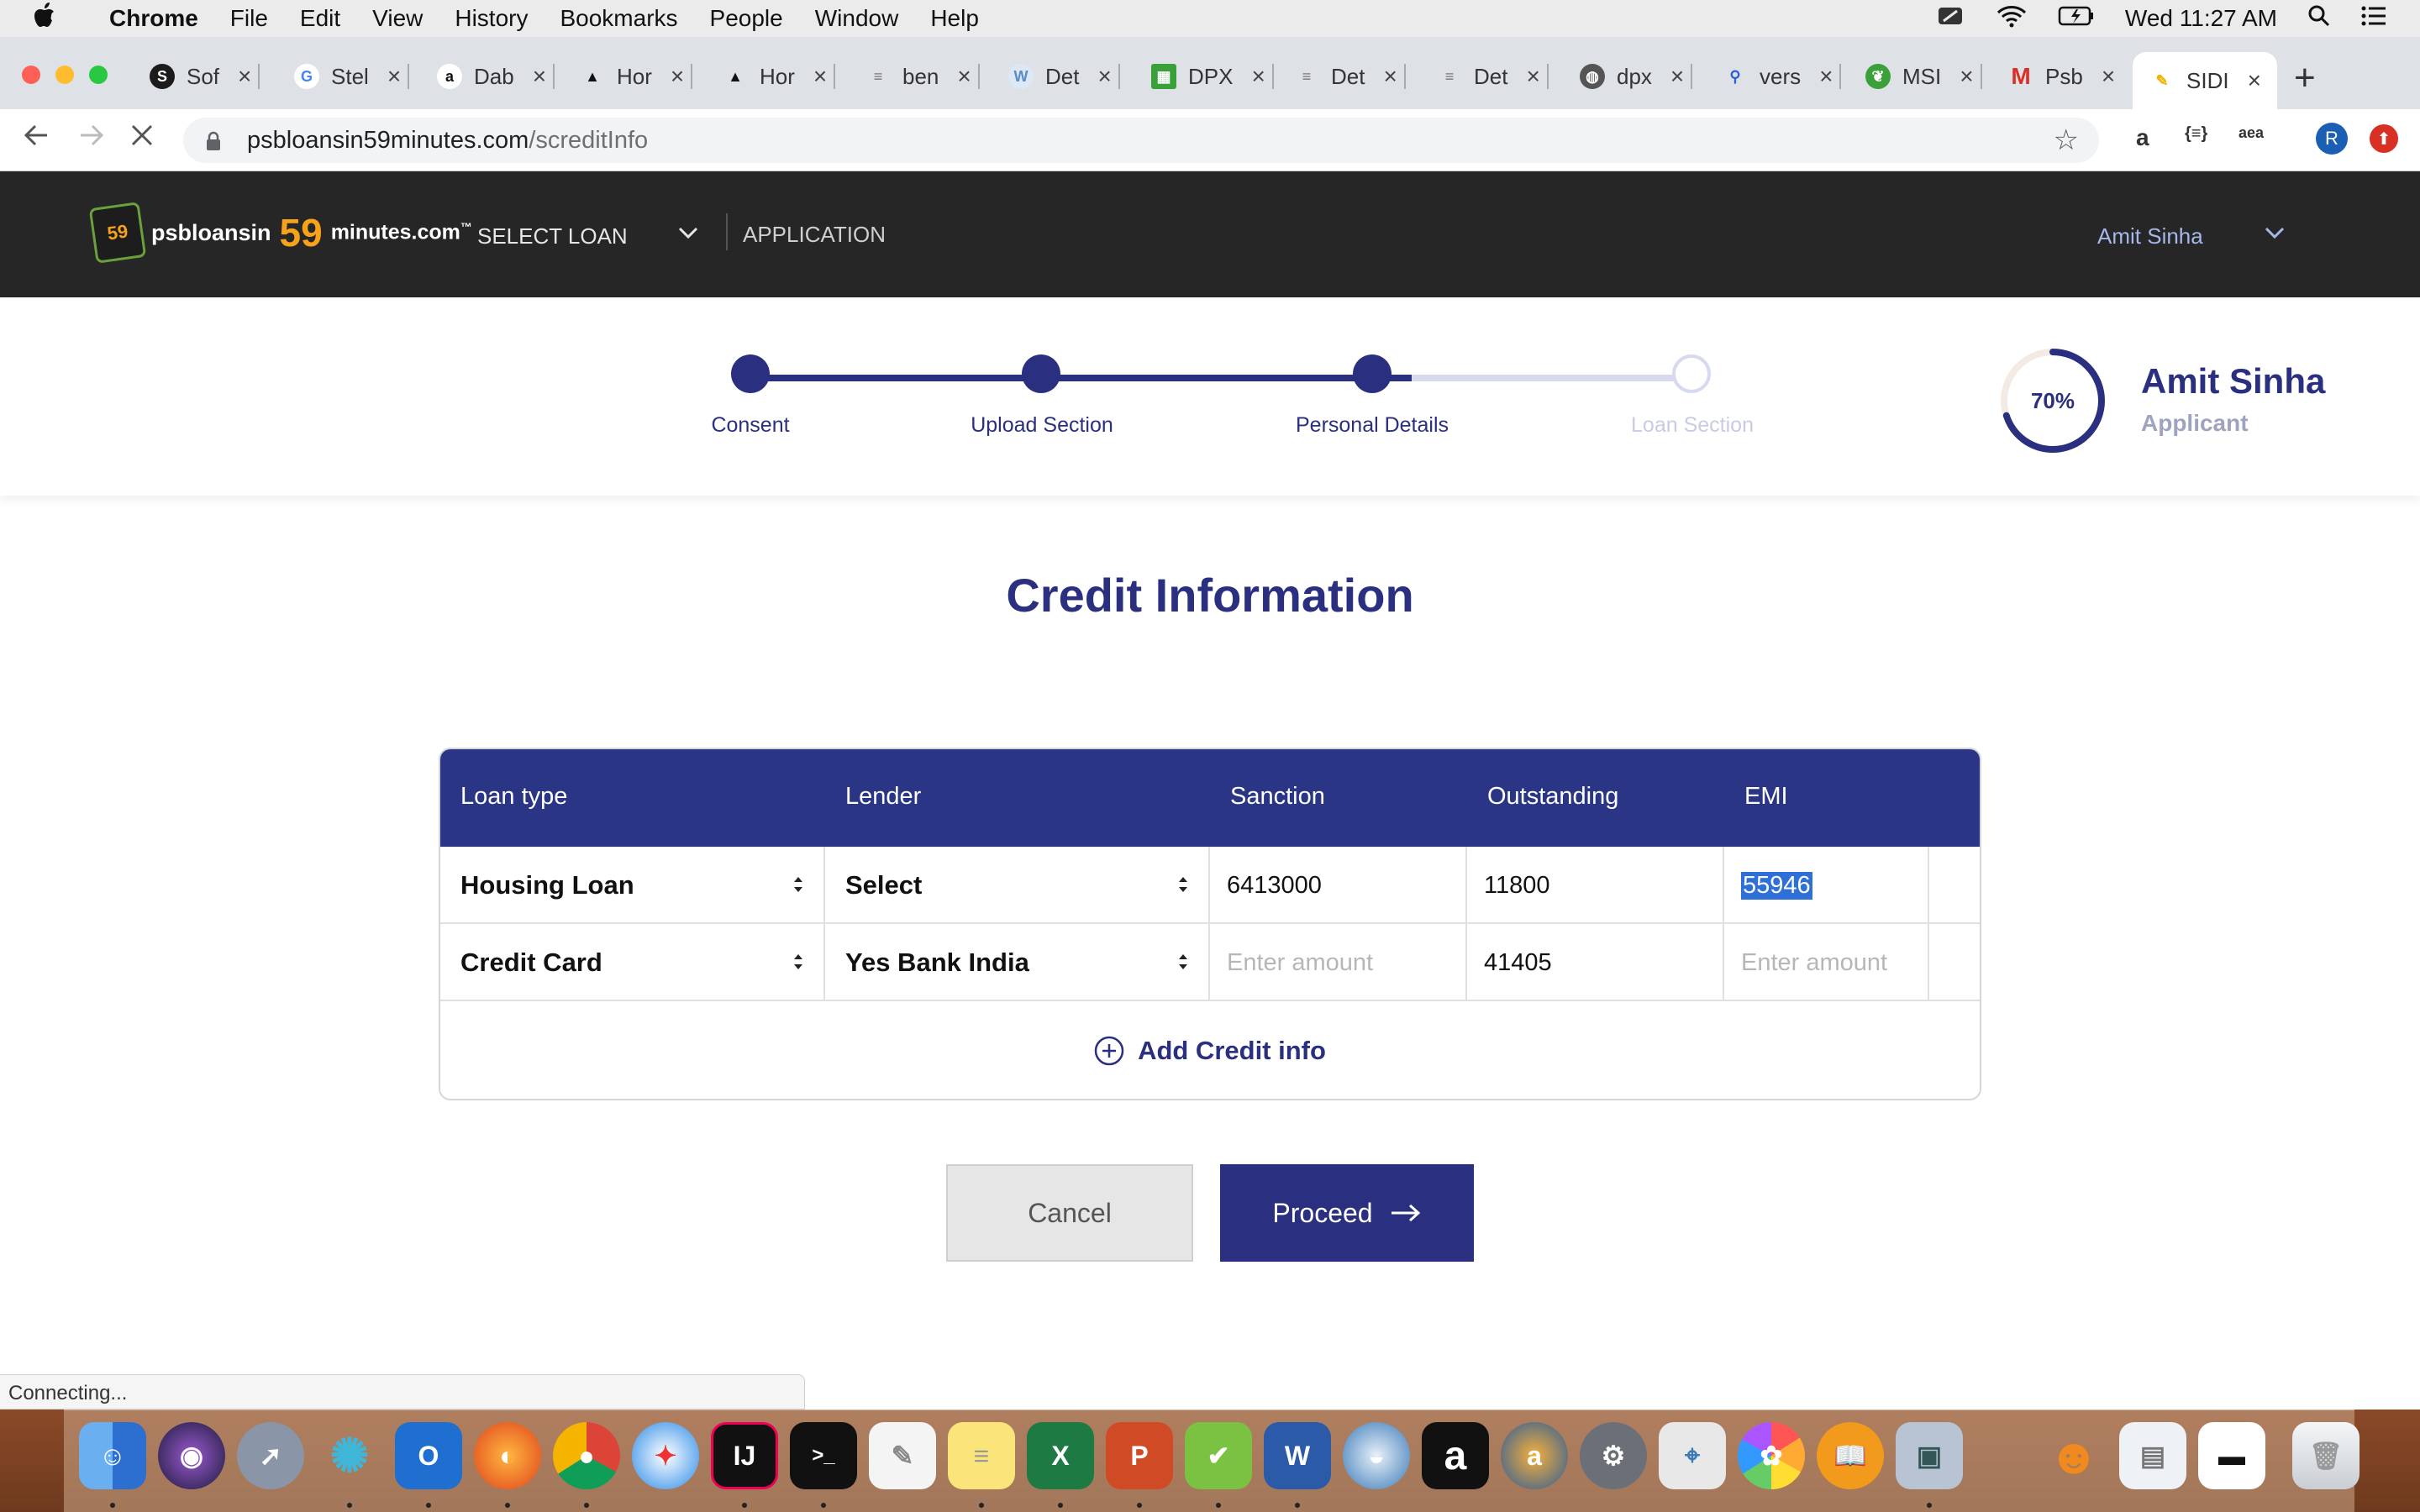  What do you see at coordinates (750, 373) in the screenshot?
I see `step-dot-consent` at bounding box center [750, 373].